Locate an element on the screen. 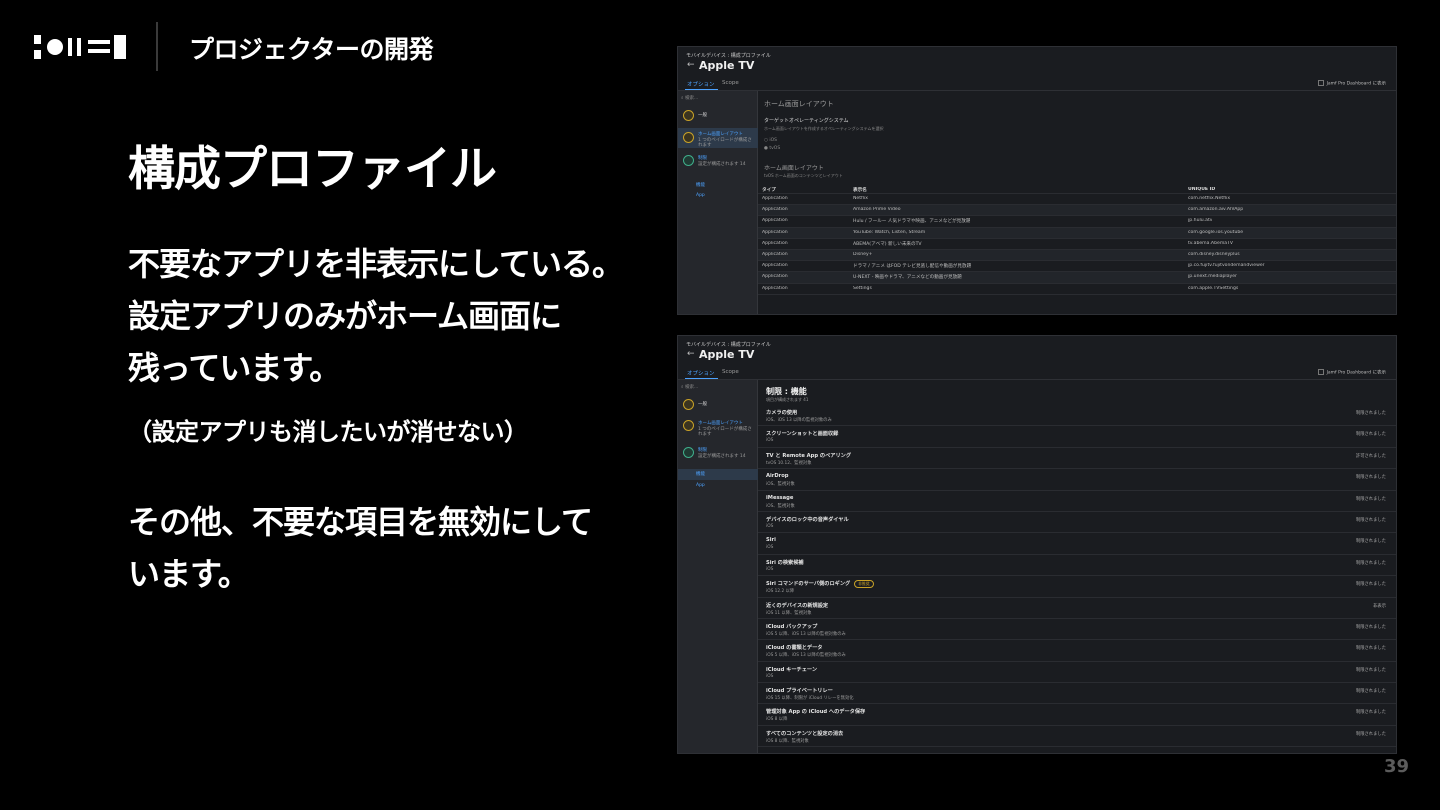 The width and height of the screenshot is (1440, 810). general-icon is located at coordinates (688, 115).